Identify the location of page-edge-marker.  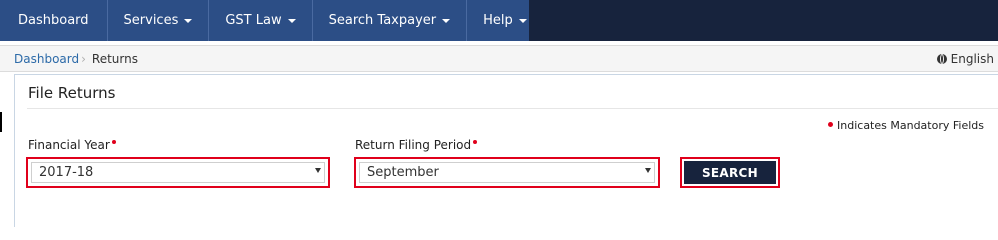
(1, 122).